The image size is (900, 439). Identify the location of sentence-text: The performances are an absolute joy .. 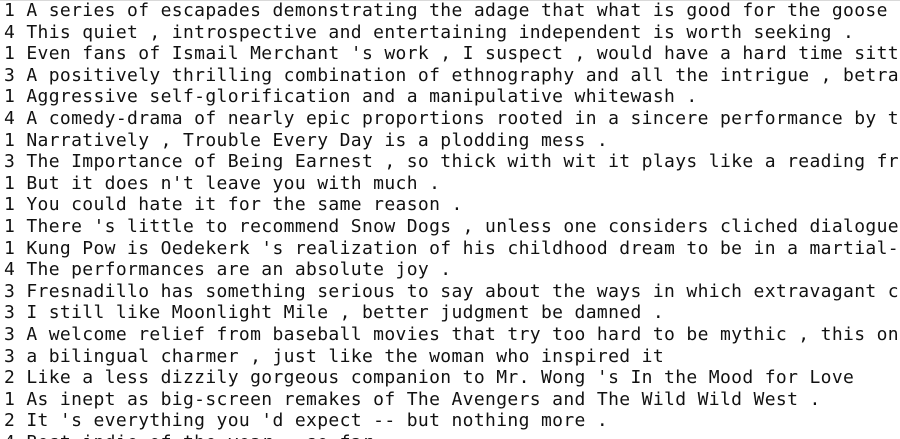
(239, 270).